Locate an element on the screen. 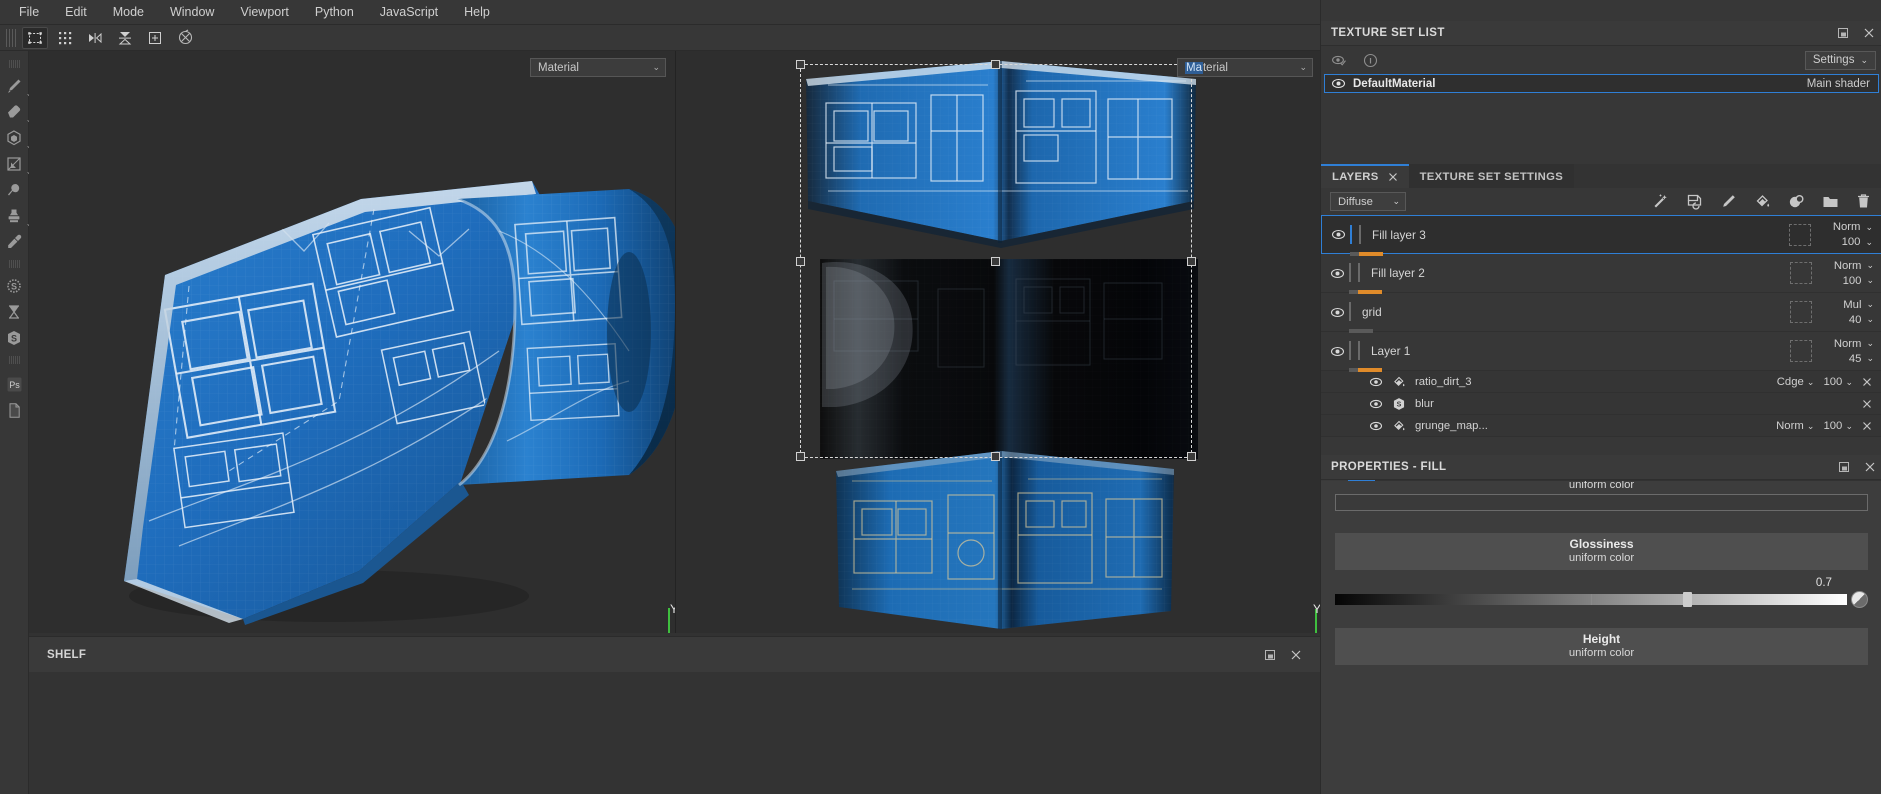 The width and height of the screenshot is (1881, 794). align-button is located at coordinates (125, 38).